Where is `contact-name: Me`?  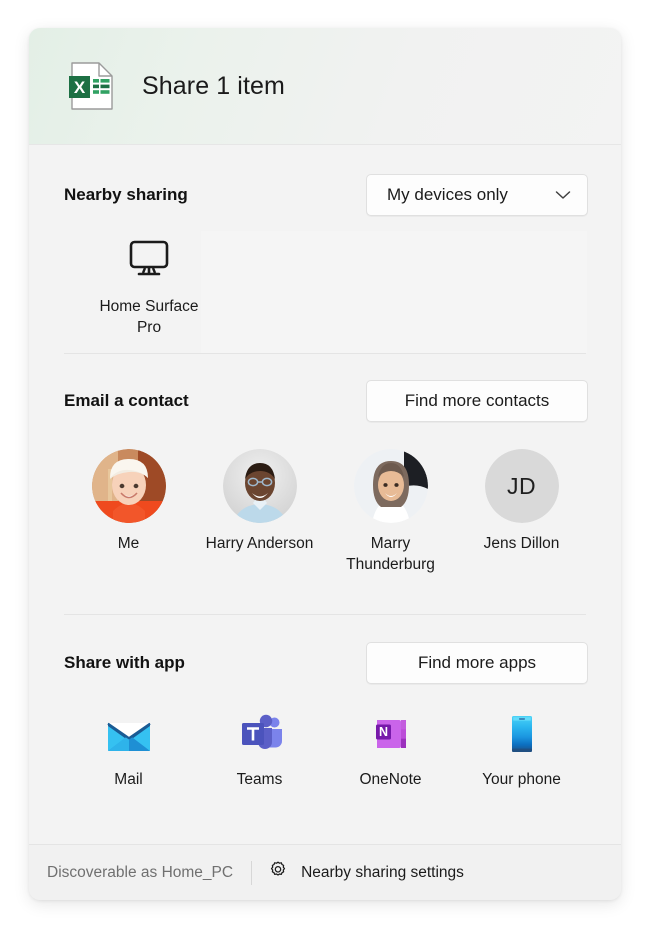
contact-name: Me is located at coordinates (128, 543).